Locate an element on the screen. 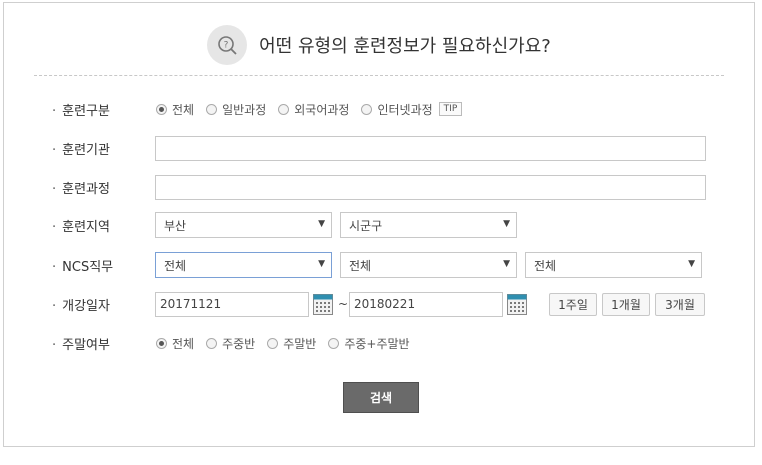 This screenshot has height=465, width=762. radio-label: 주말반 is located at coordinates (300, 343).